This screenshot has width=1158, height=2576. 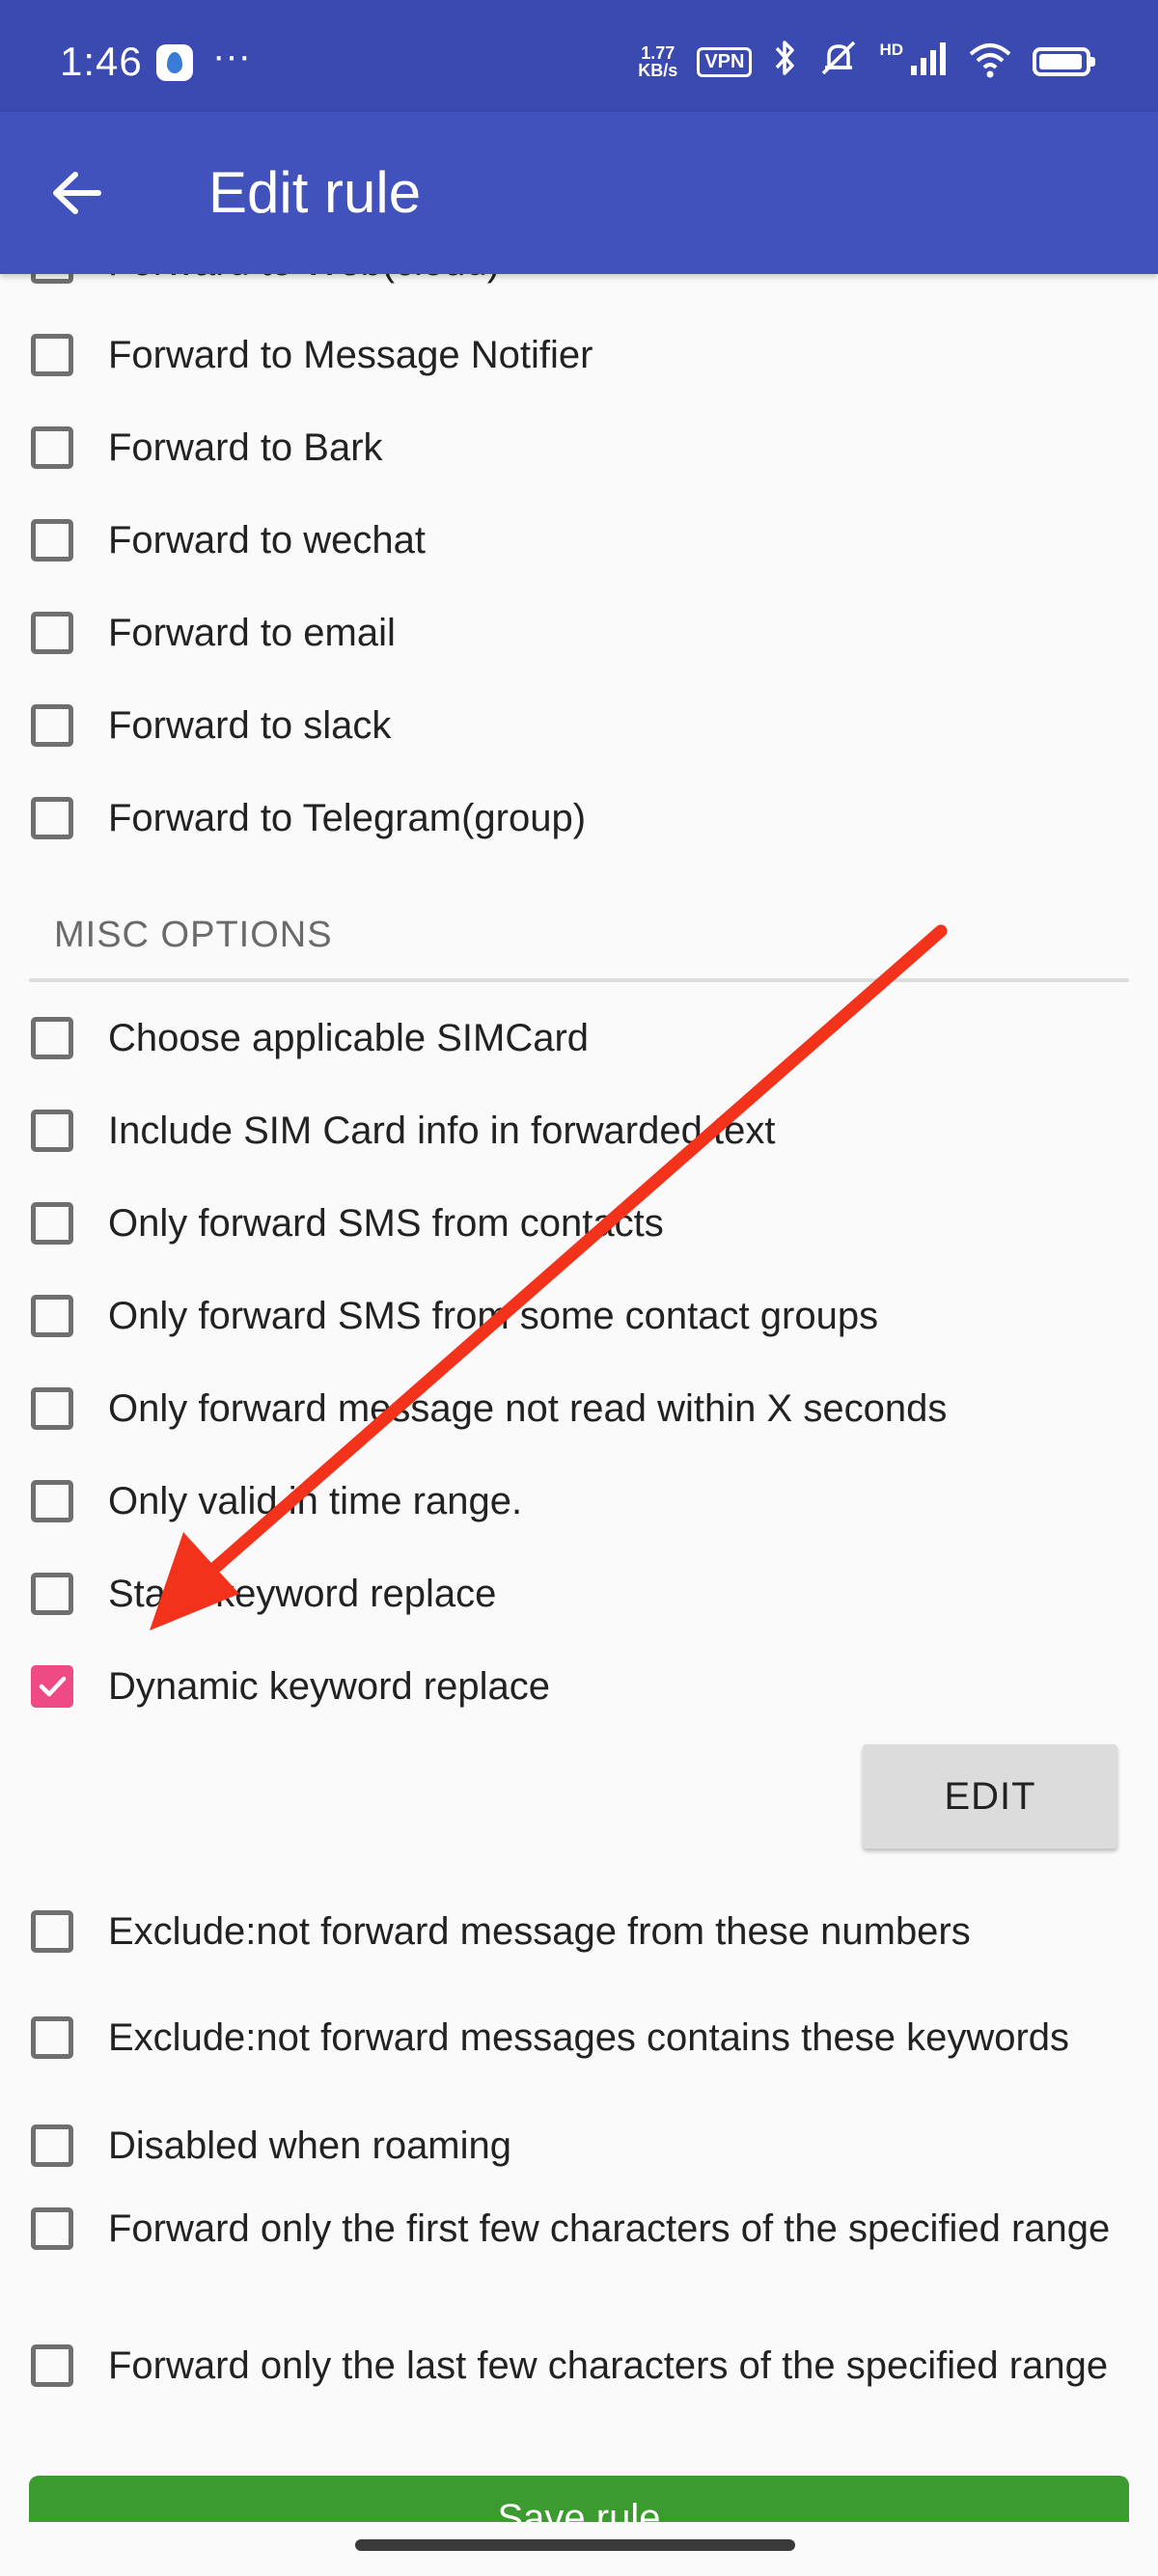 I want to click on option-label: Forward to slack, so click(x=250, y=726).